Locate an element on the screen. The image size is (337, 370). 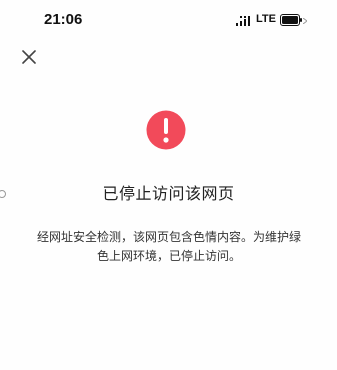
message-line: 经网址安全检测，该网页包含色情内容。为维护绿 is located at coordinates (168, 237).